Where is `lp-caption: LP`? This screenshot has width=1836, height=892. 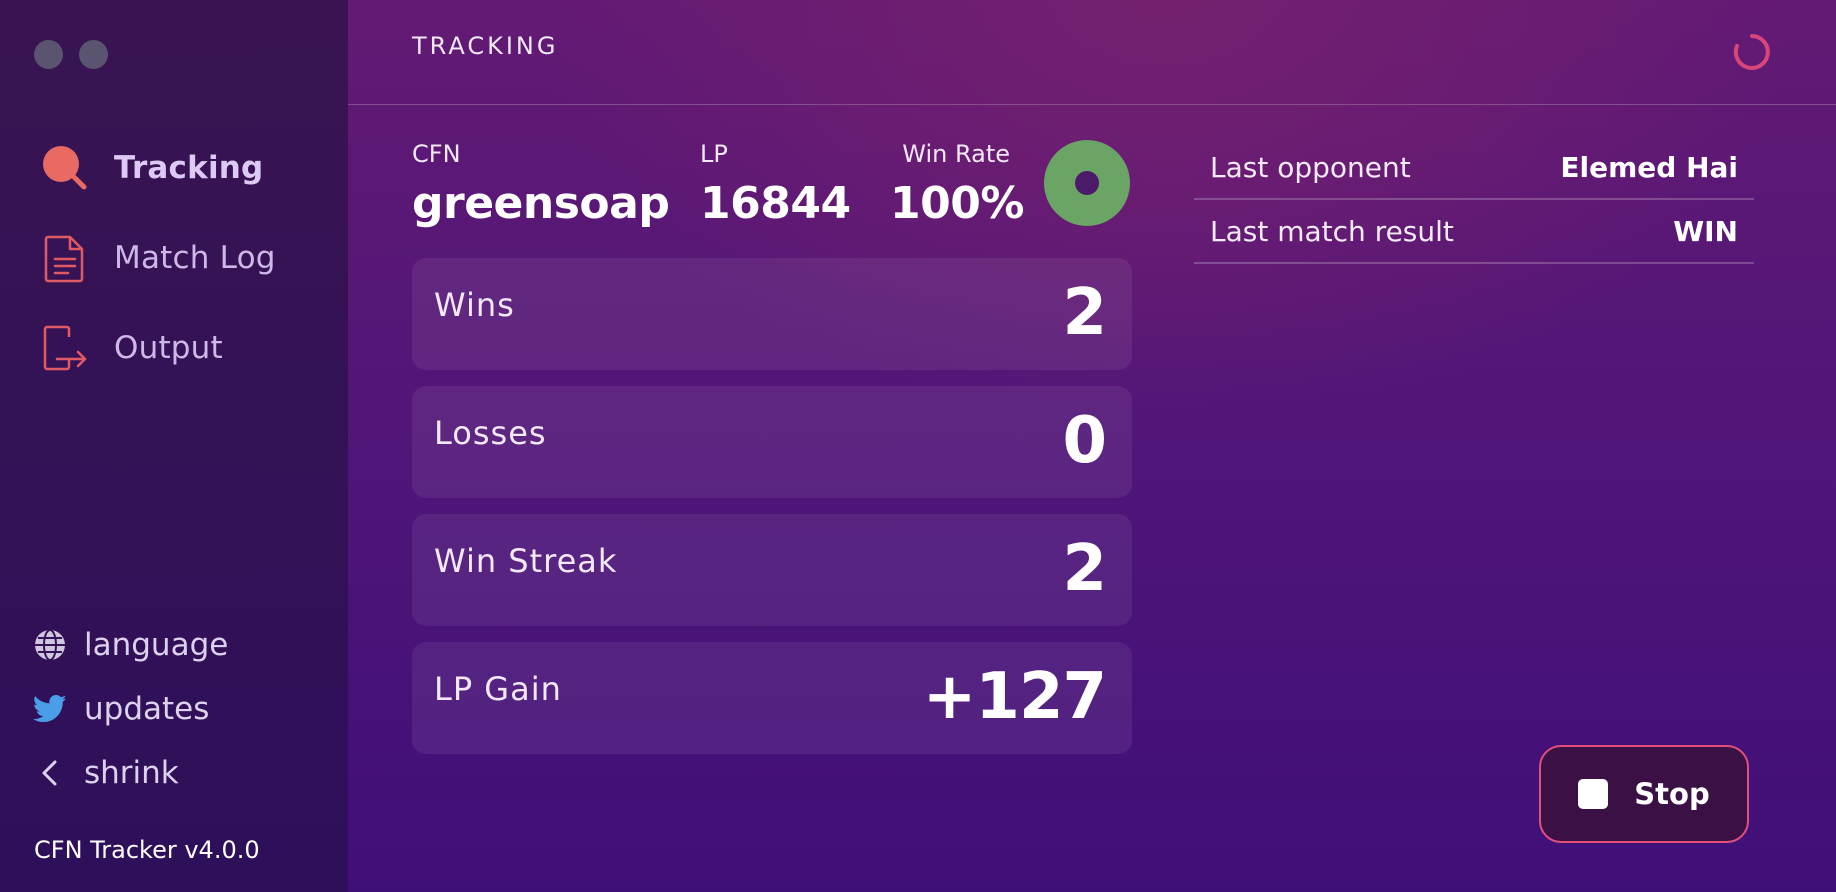 lp-caption: LP is located at coordinates (714, 154).